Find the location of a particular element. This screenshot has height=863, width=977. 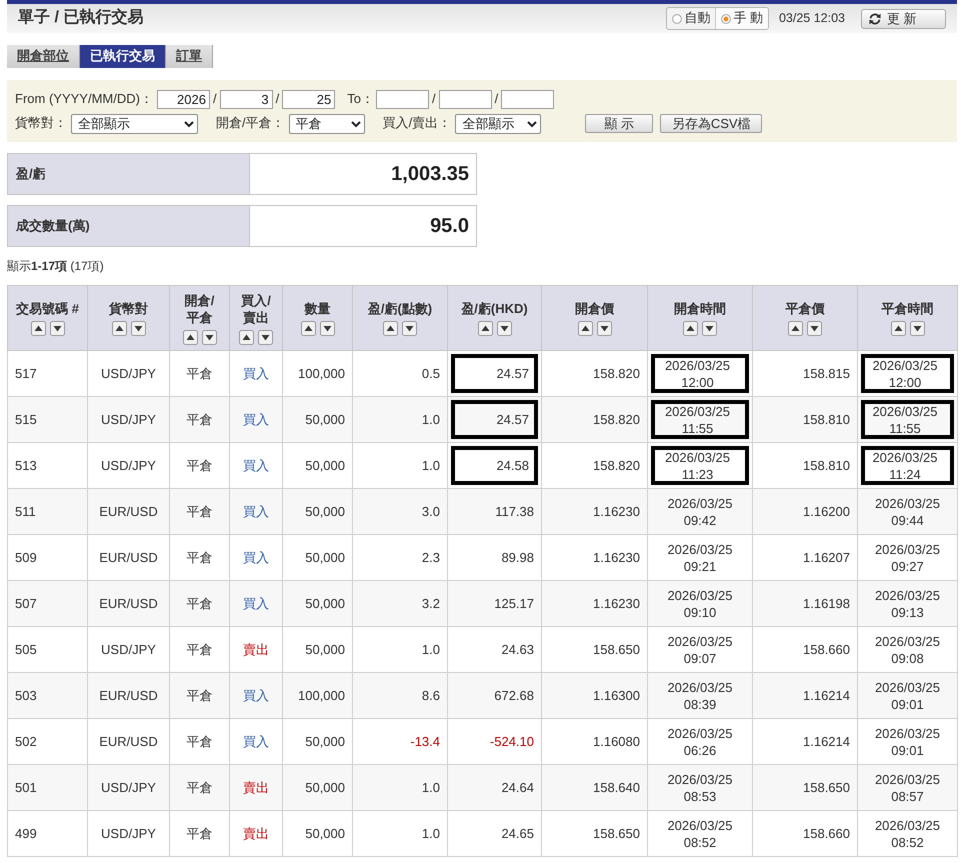

trade-number: 503 is located at coordinates (26, 695).